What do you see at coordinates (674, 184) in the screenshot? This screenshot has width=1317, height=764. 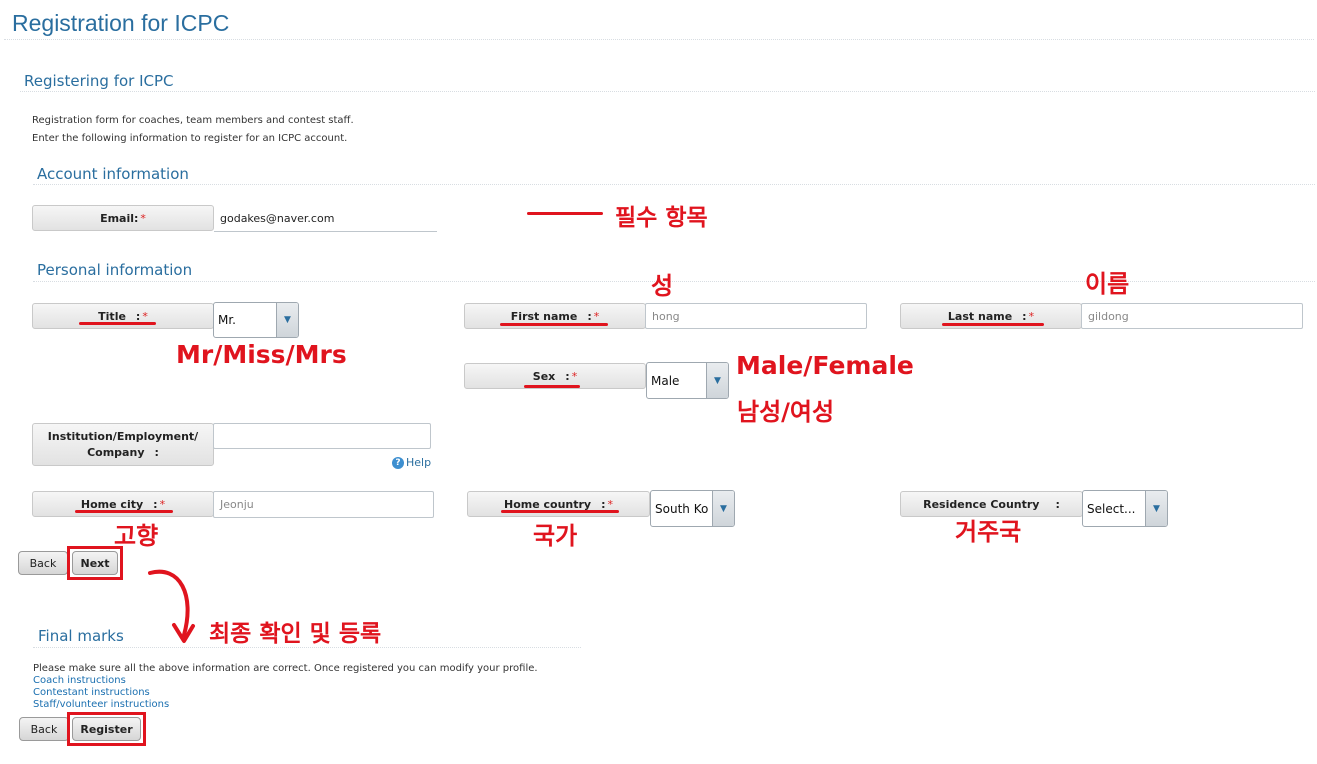 I see `account-divider` at bounding box center [674, 184].